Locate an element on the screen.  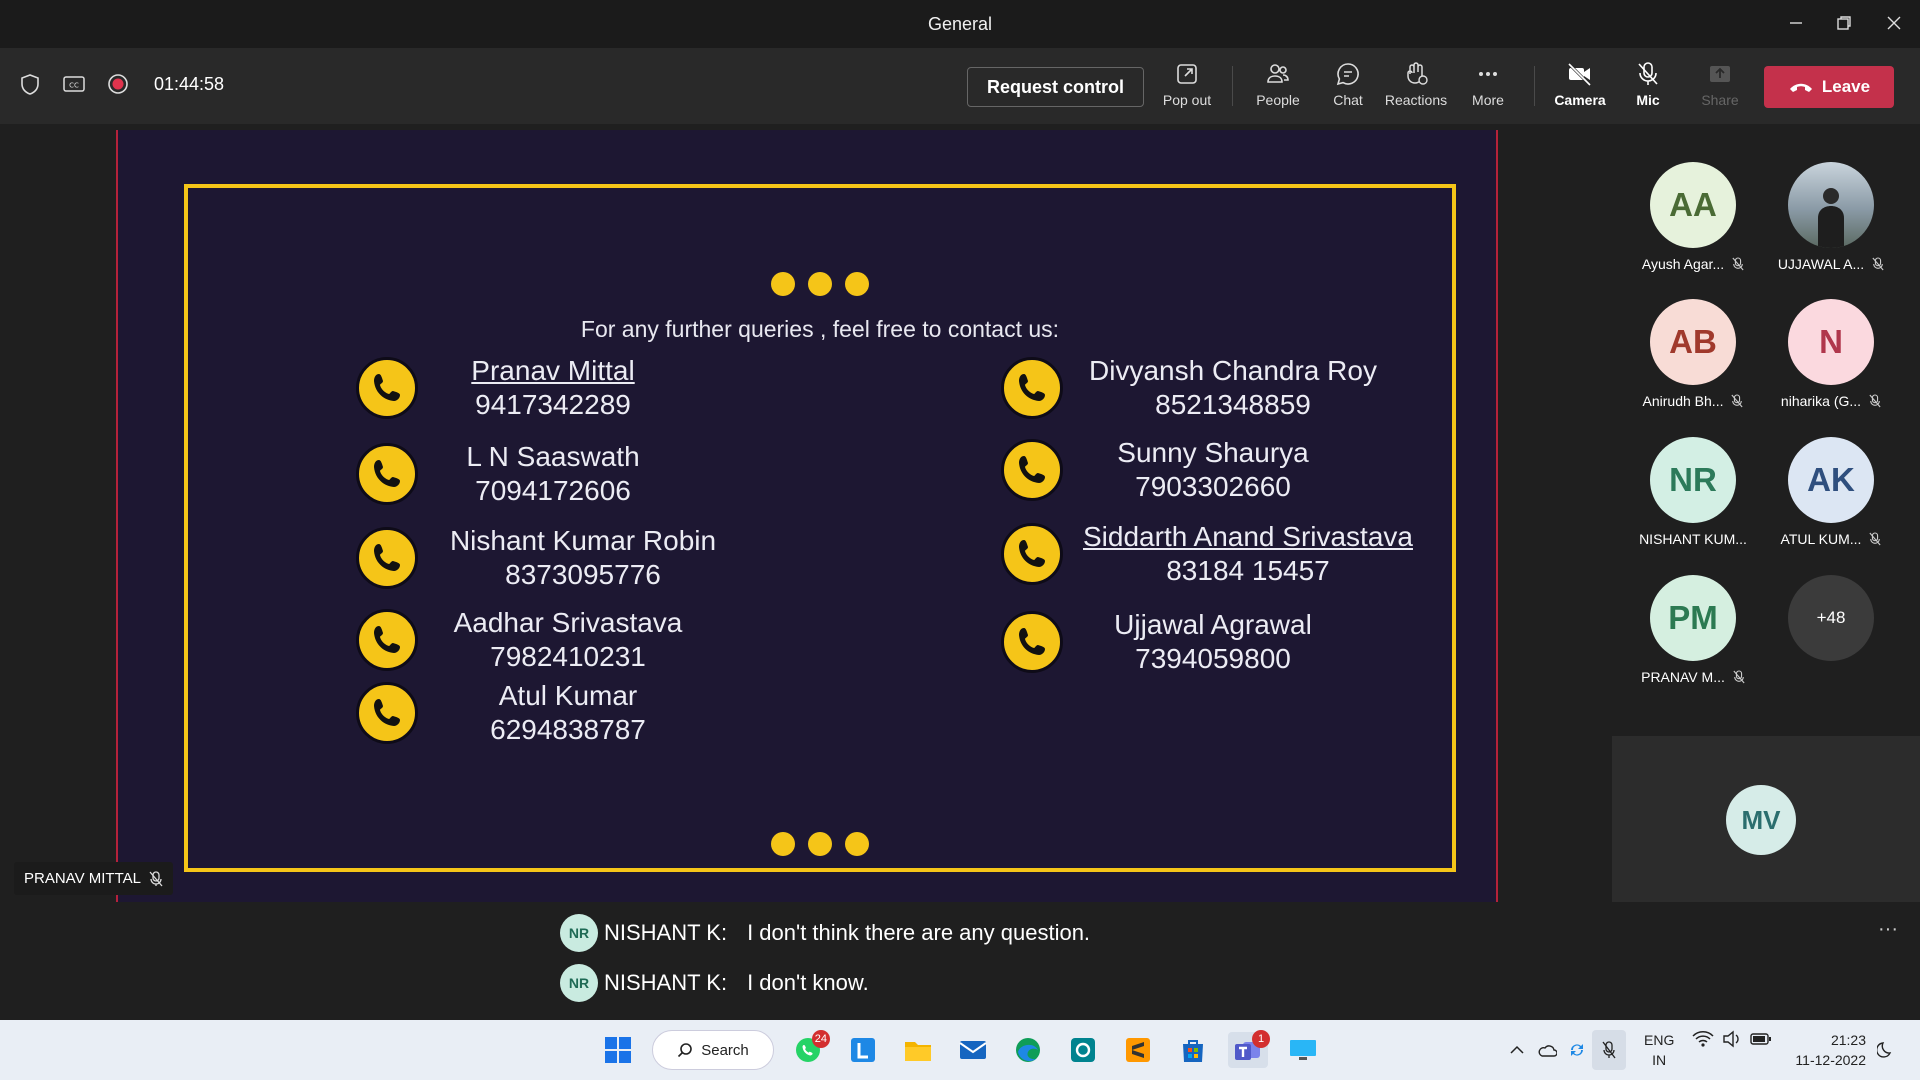
contact-name: Sunny Shaurya is located at coordinates (1213, 452).